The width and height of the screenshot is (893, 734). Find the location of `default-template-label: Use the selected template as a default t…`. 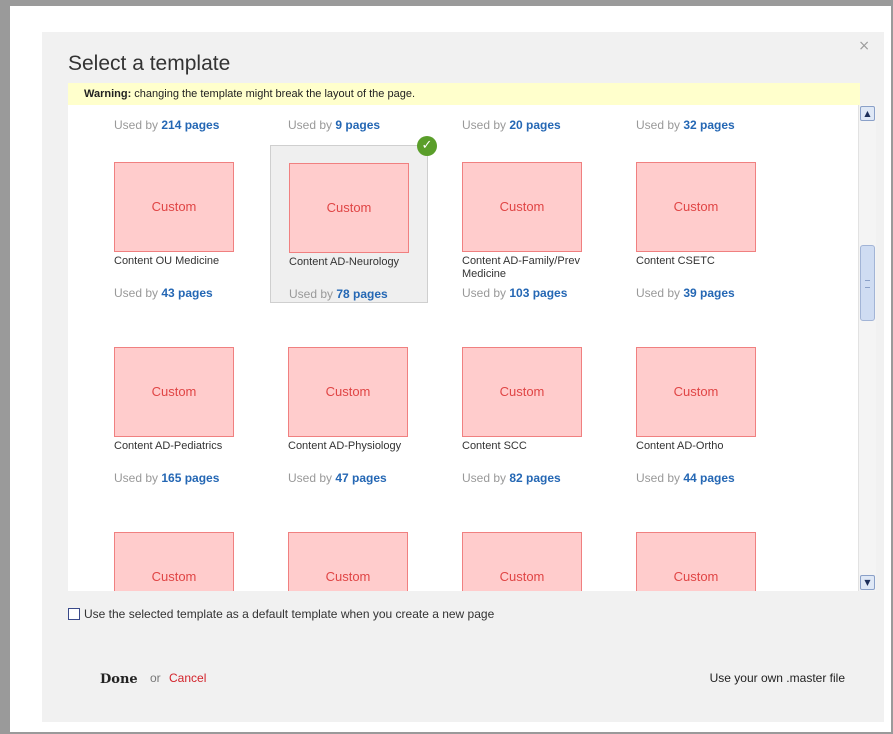

default-template-label: Use the selected template as a default t… is located at coordinates (289, 614).